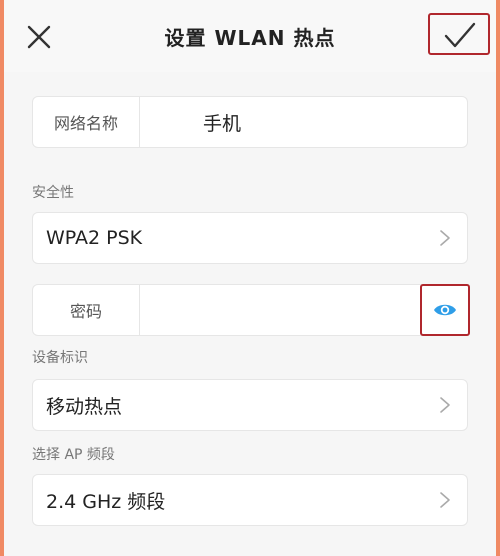 This screenshot has width=500, height=556. Describe the element at coordinates (94, 238) in the screenshot. I see `security-value: WPA2 PSK` at that location.